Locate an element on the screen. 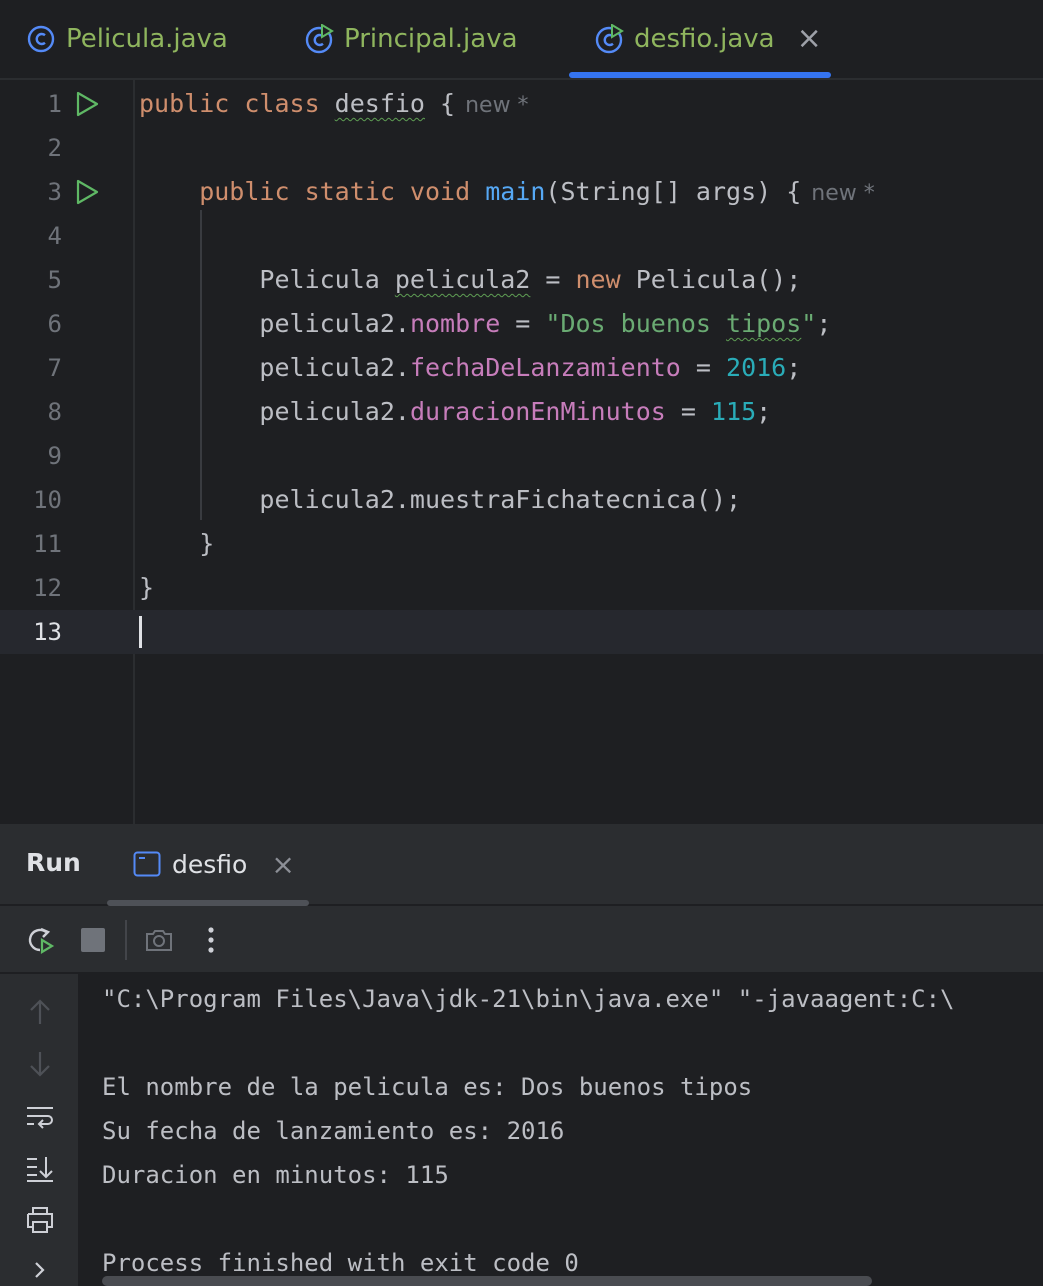  code-text: public class desfio {new * is located at coordinates (334, 105).